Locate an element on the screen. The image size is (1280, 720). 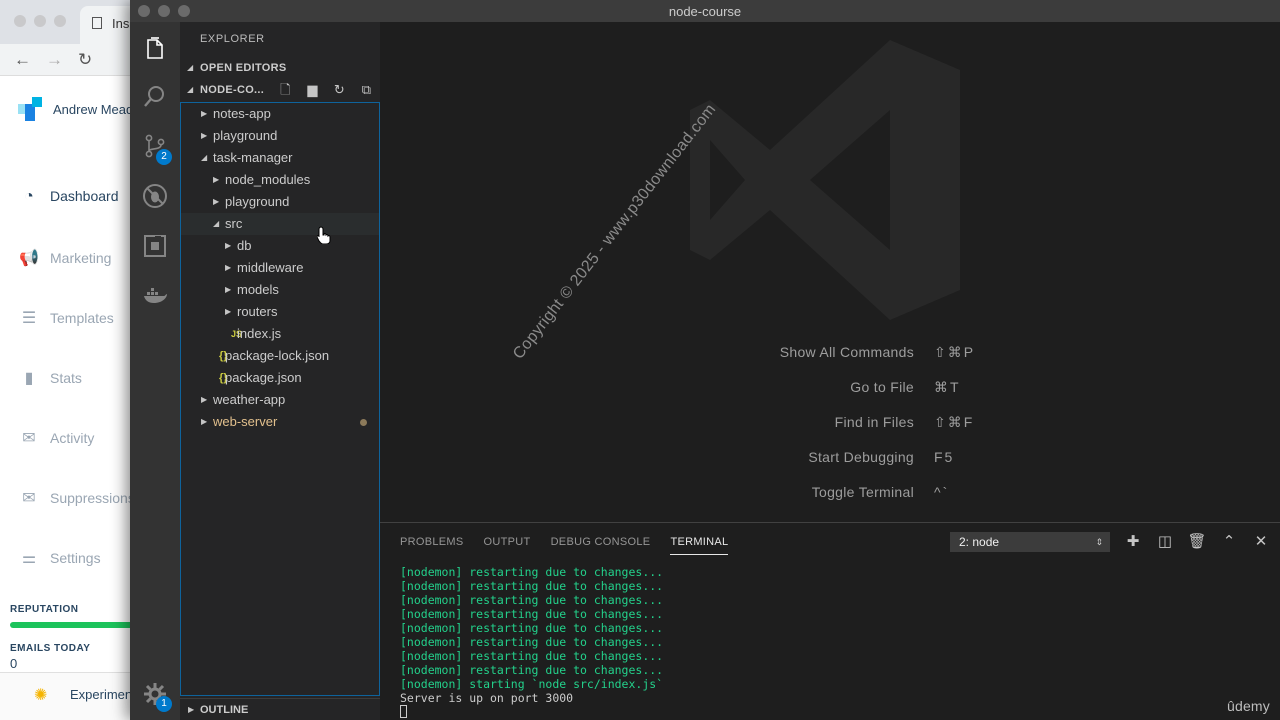
menu-item-label: Stats is located at coordinates (66, 378).